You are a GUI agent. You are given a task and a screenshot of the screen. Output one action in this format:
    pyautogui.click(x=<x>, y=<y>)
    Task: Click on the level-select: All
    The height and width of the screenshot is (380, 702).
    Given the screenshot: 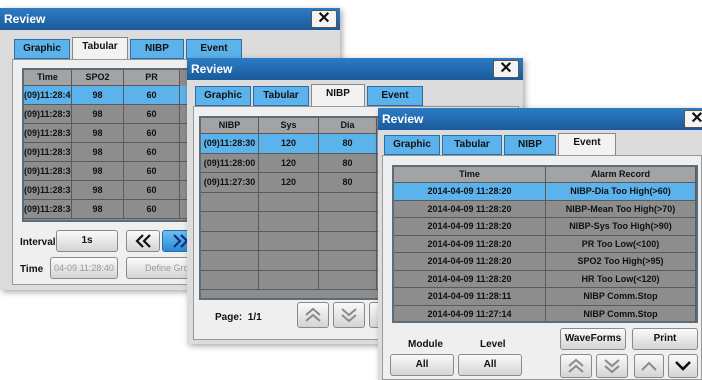 What is the action you would take?
    pyautogui.click(x=490, y=365)
    